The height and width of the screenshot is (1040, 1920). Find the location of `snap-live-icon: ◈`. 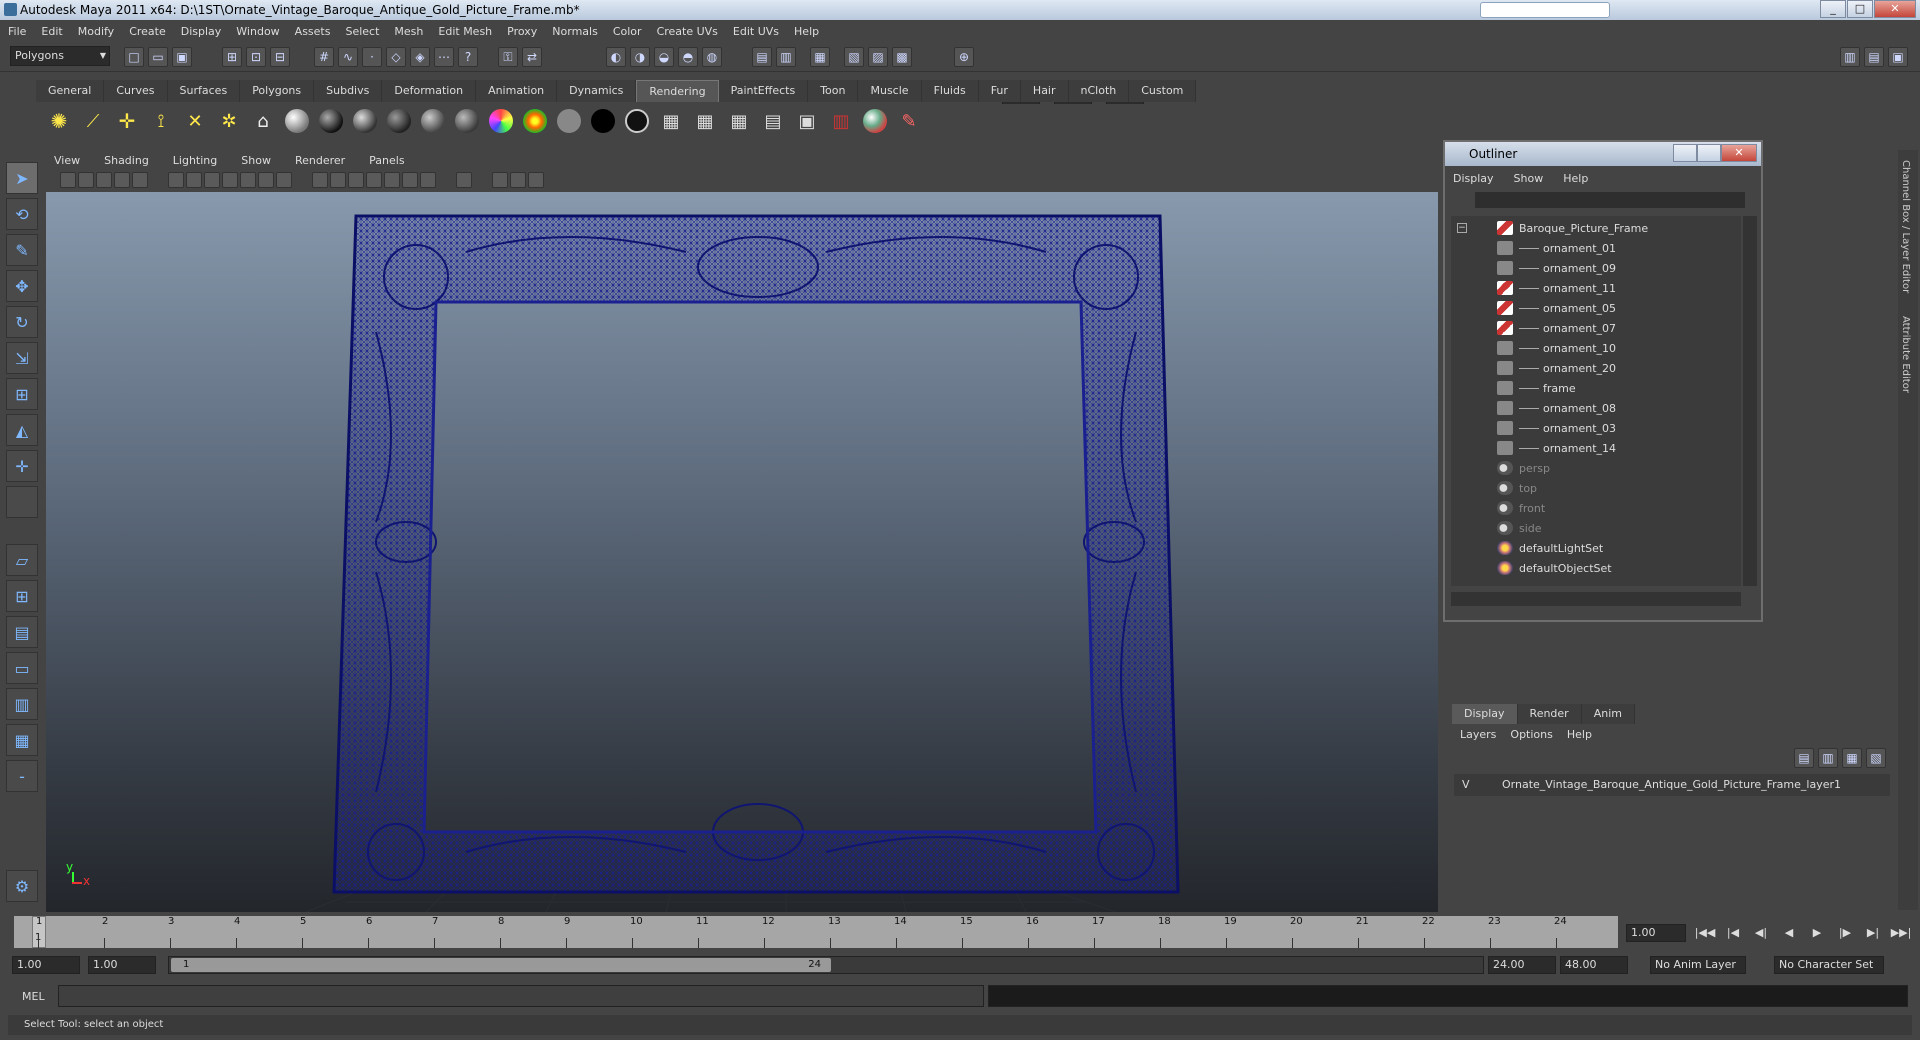

snap-live-icon: ◈ is located at coordinates (420, 57).